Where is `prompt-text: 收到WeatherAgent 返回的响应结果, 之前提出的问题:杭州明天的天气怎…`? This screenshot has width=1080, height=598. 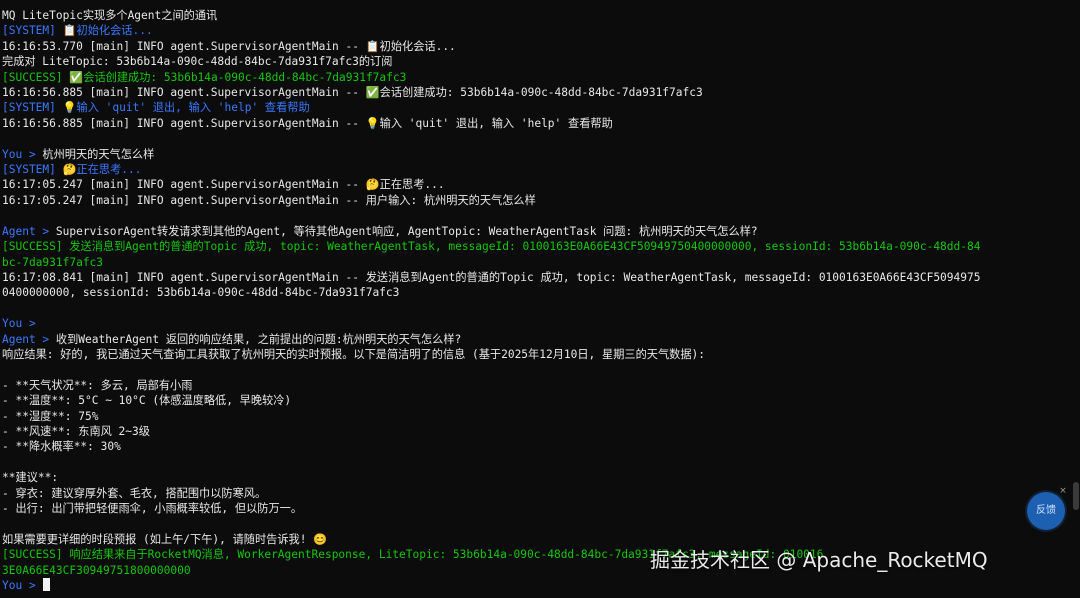
prompt-text: 收到WeatherAgent 返回的响应结果, 之前提出的问题:杭州明天的天气怎… is located at coordinates (258, 339).